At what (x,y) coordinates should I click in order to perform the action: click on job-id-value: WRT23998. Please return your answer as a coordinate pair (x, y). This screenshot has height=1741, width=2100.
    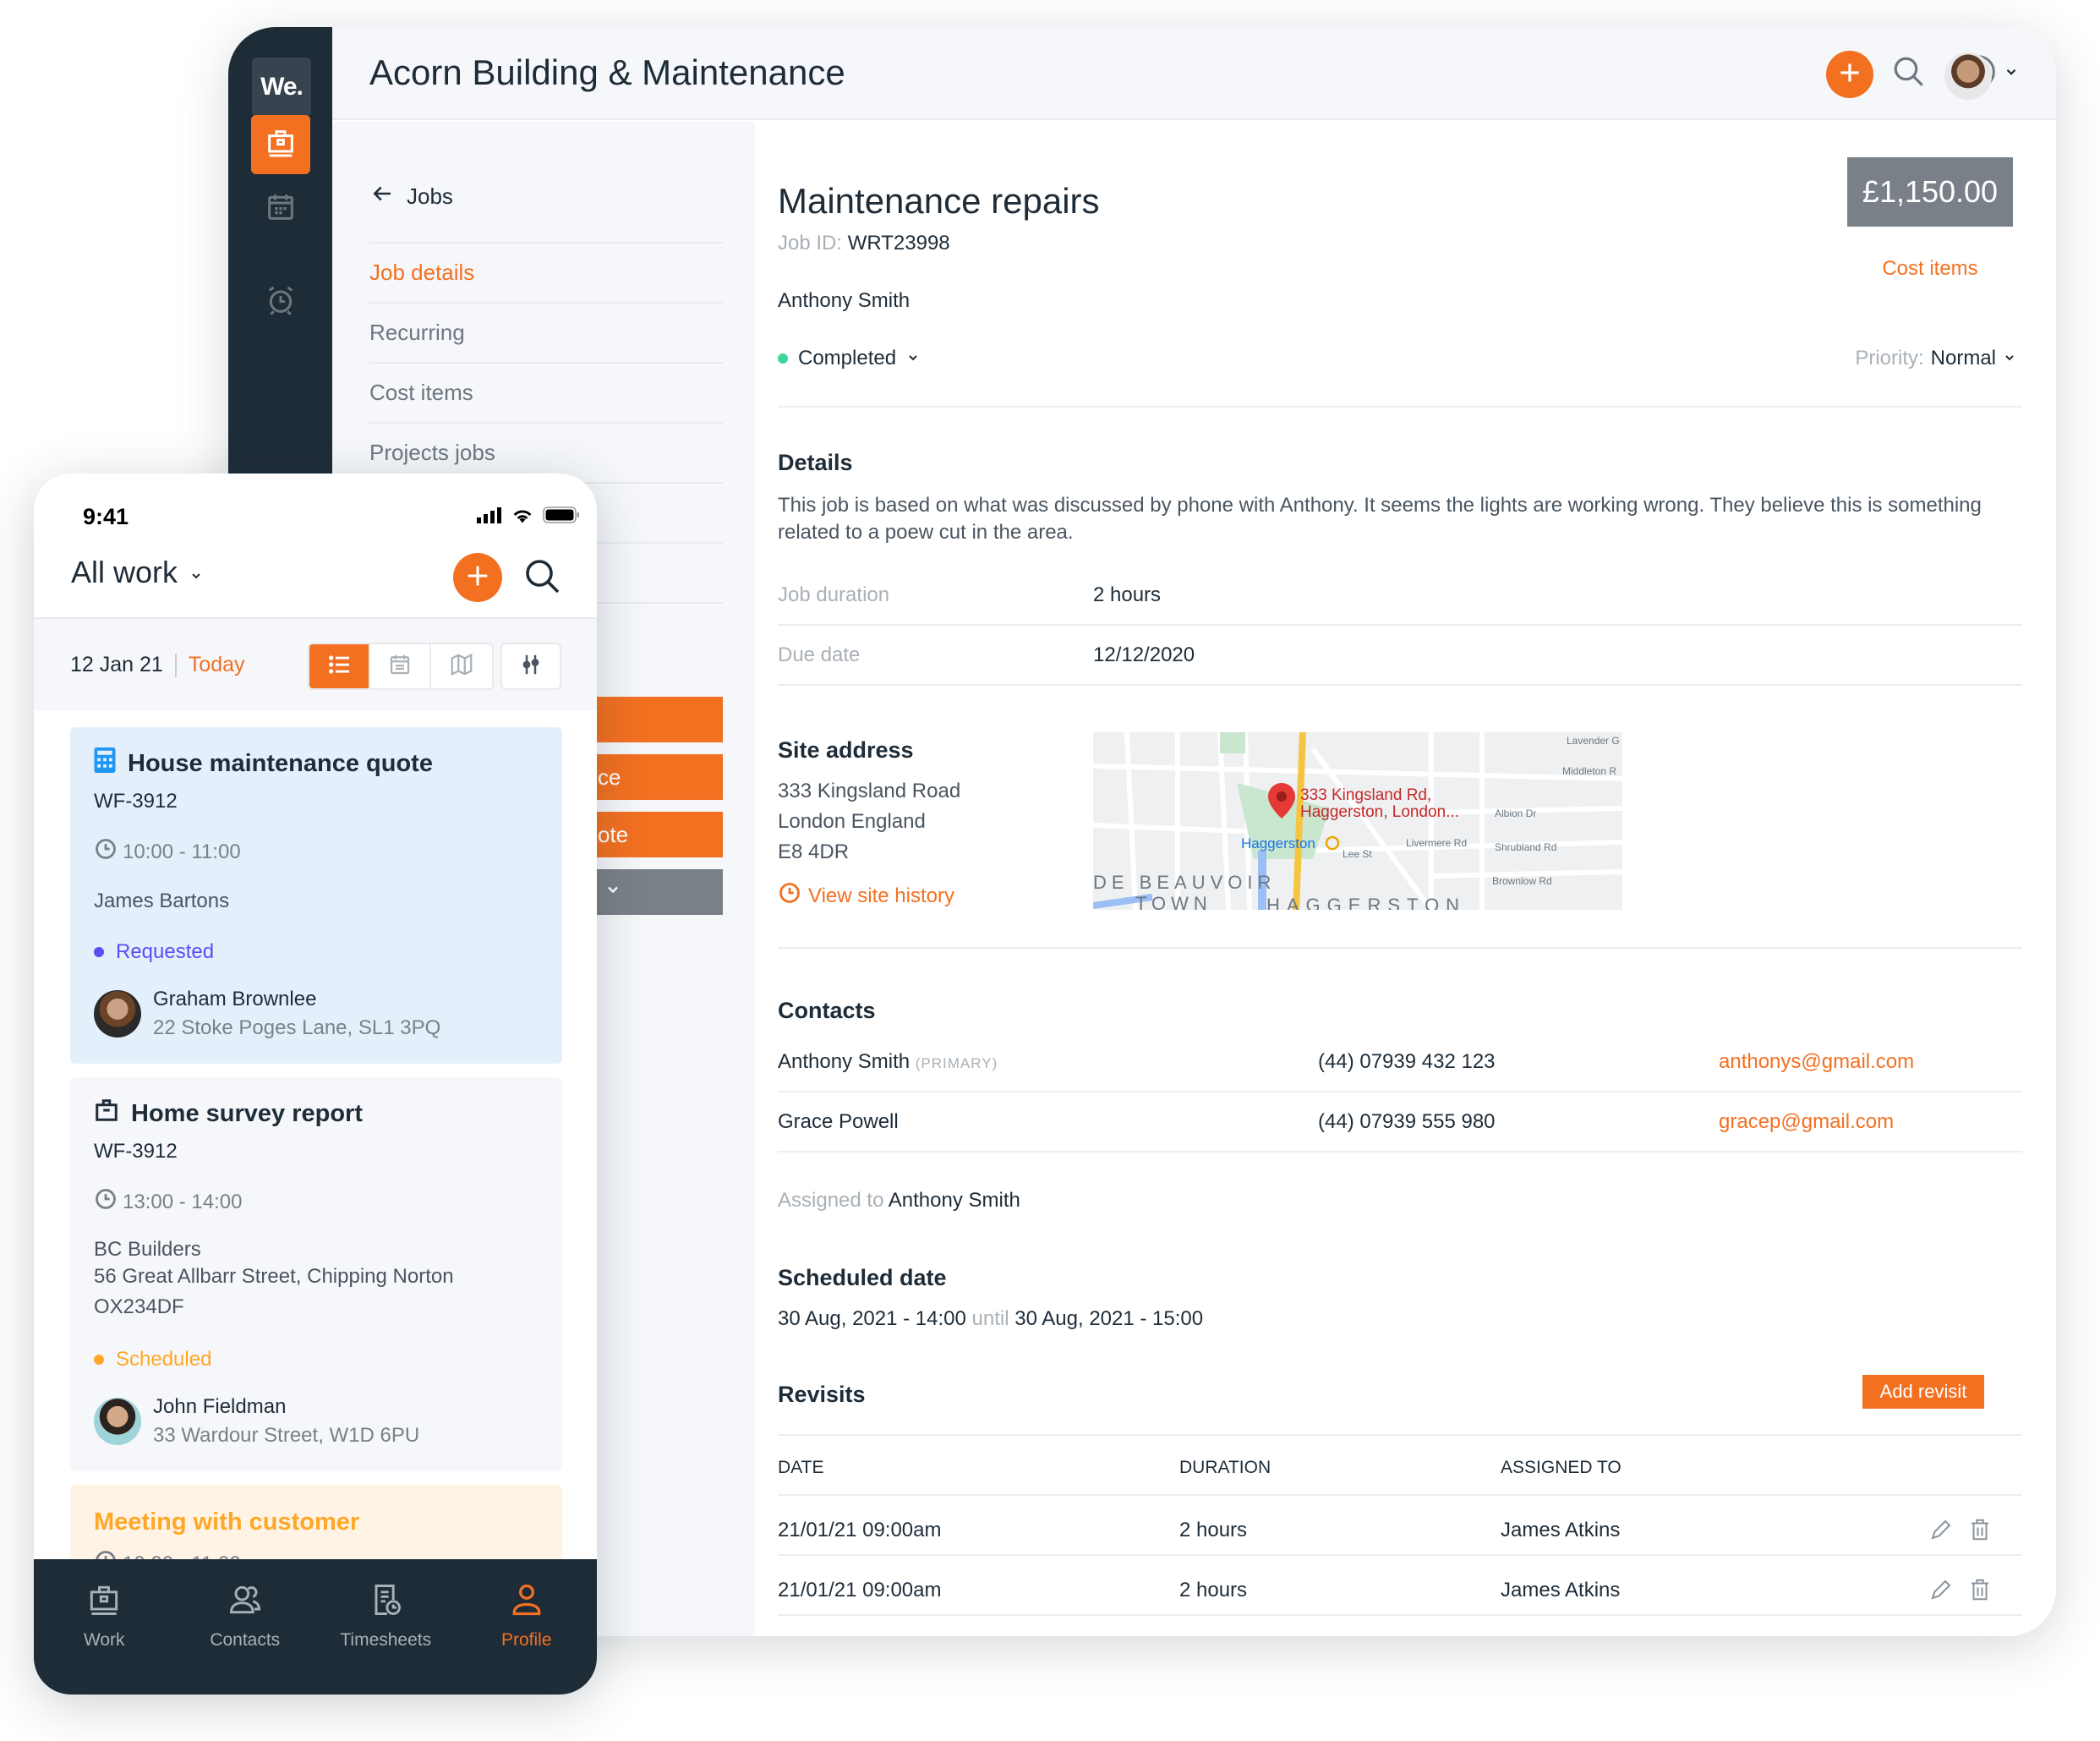
    Looking at the image, I should click on (898, 243).